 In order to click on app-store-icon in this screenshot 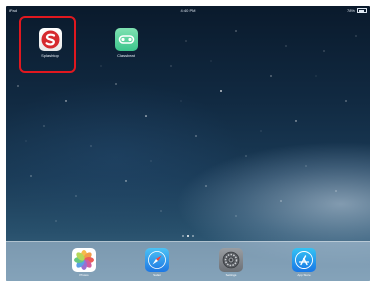, I will do `click(304, 260)`.